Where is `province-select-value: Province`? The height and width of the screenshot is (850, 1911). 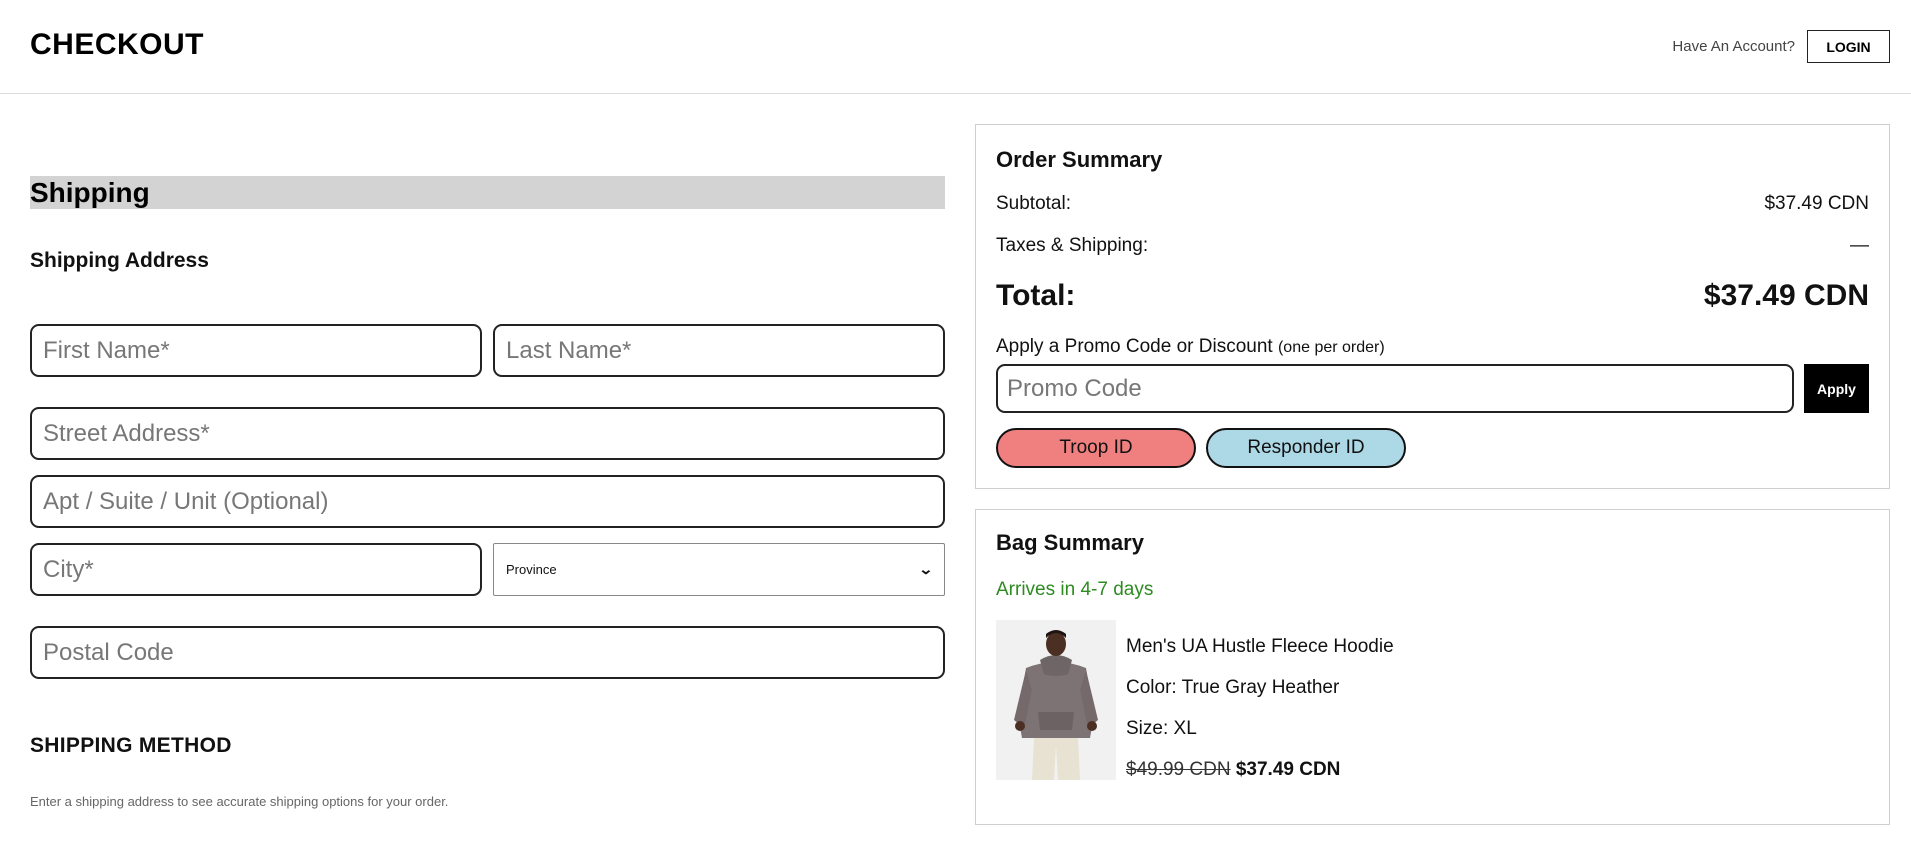 province-select-value: Province is located at coordinates (531, 569).